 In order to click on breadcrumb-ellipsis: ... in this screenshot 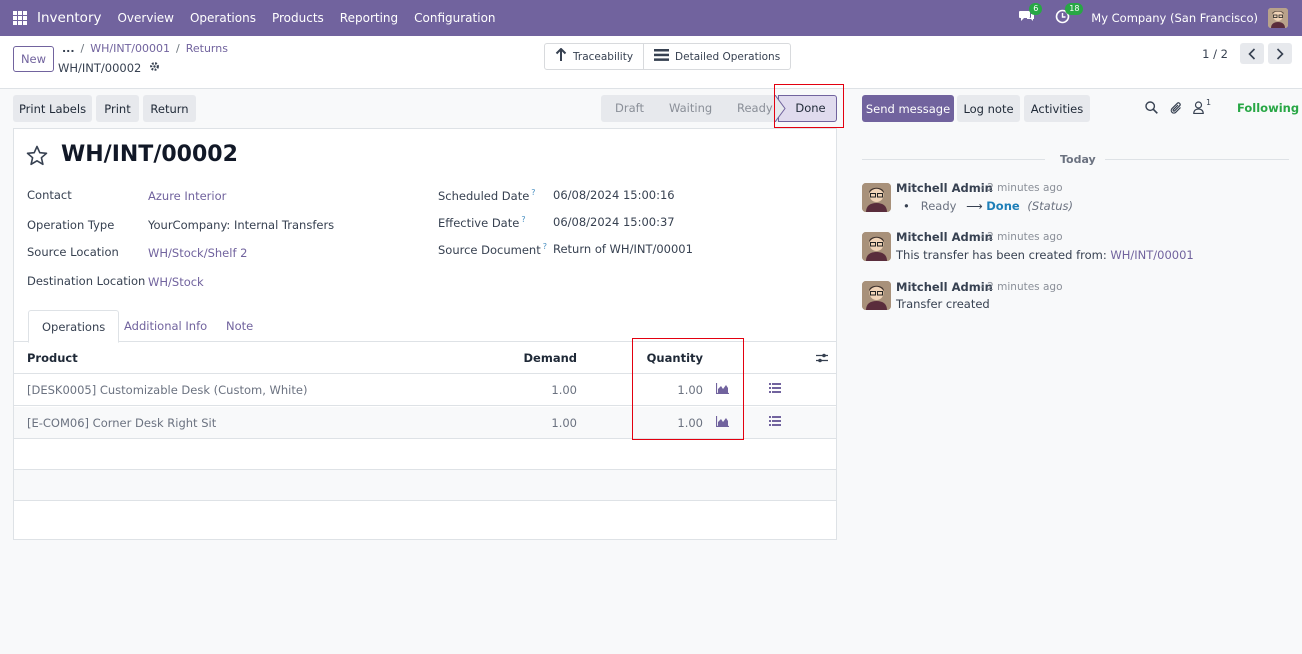, I will do `click(68, 48)`.